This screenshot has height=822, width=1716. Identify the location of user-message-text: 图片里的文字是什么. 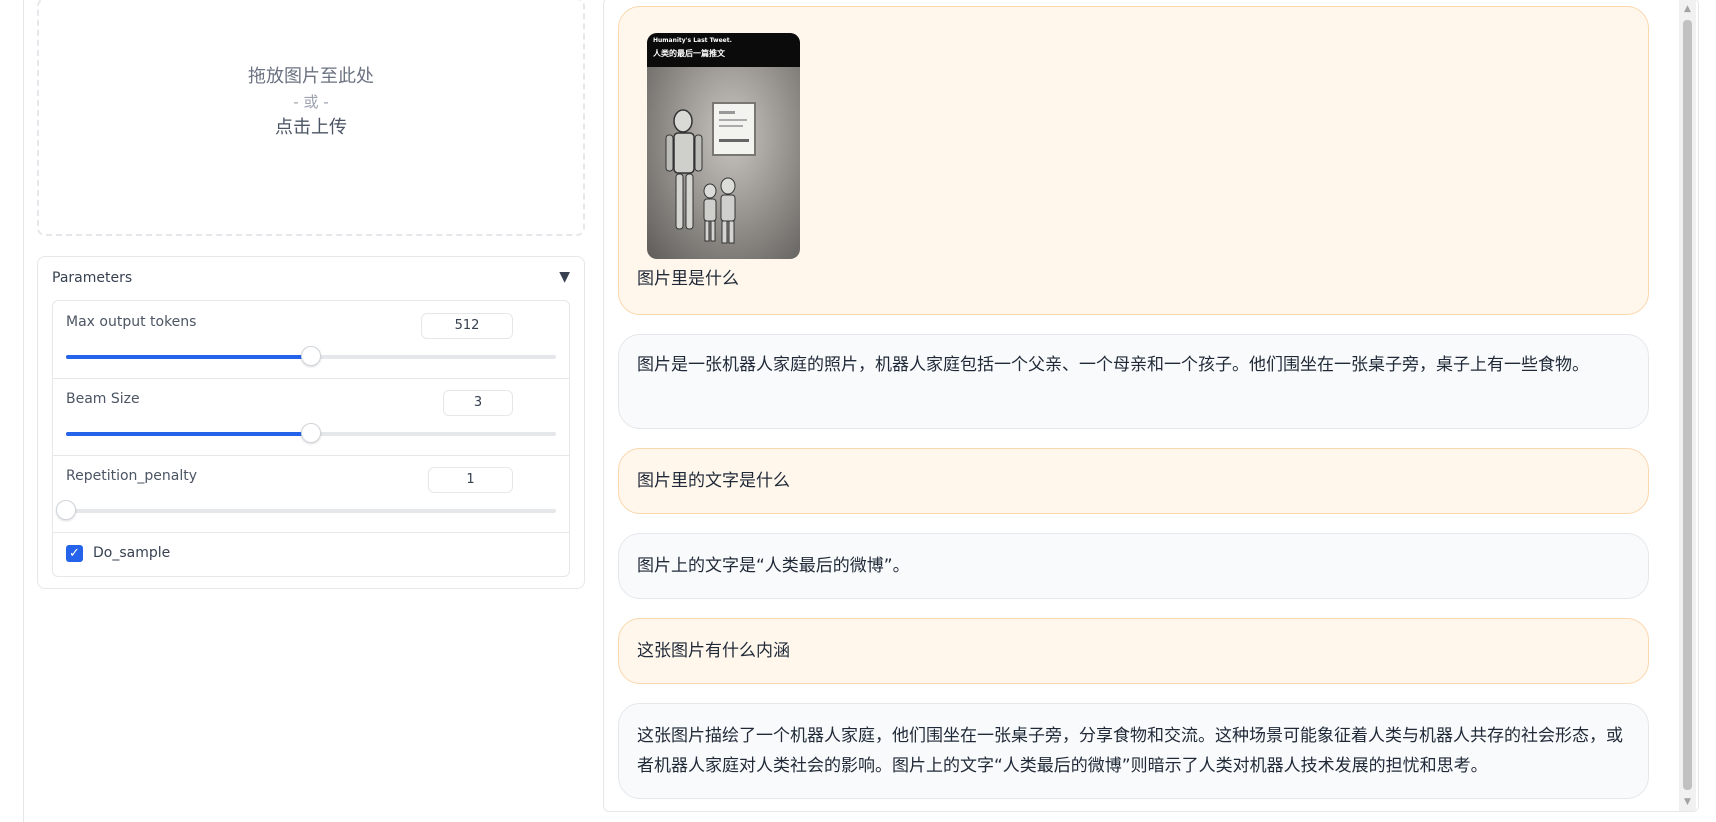
(713, 481).